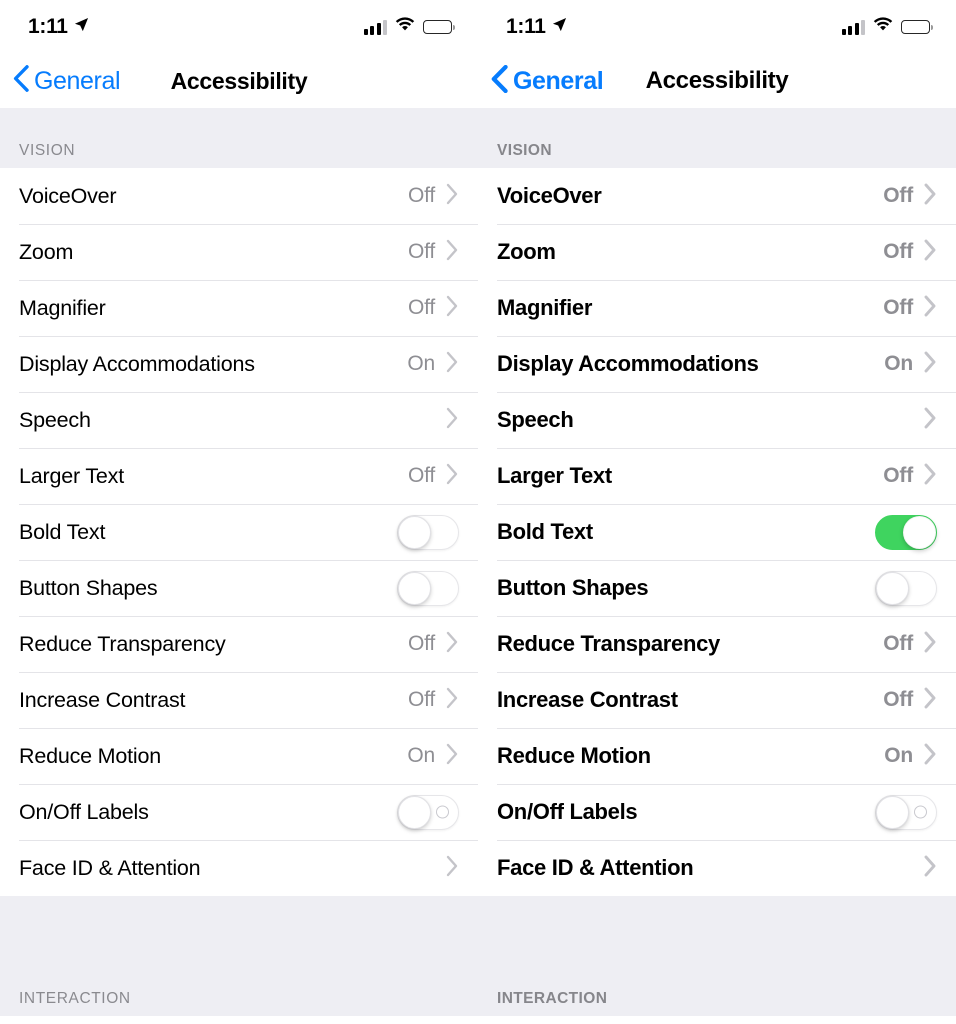 This screenshot has height=1024, width=956. What do you see at coordinates (573, 587) in the screenshot?
I see `list-row-label: Button Shapes` at bounding box center [573, 587].